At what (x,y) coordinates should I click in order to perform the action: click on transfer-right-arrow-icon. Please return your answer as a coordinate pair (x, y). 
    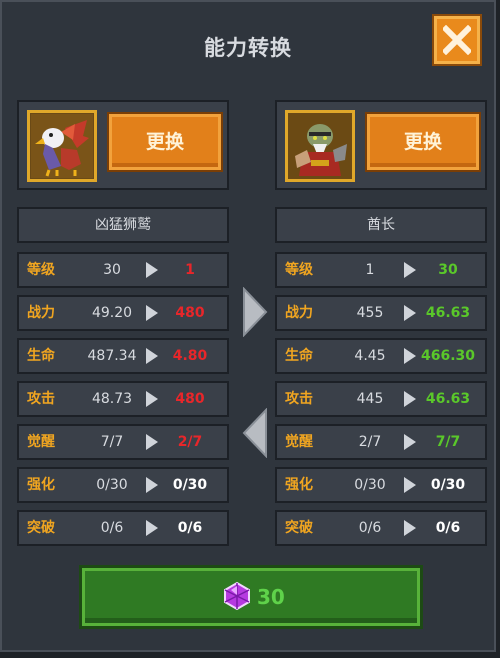
    Looking at the image, I should click on (255, 312).